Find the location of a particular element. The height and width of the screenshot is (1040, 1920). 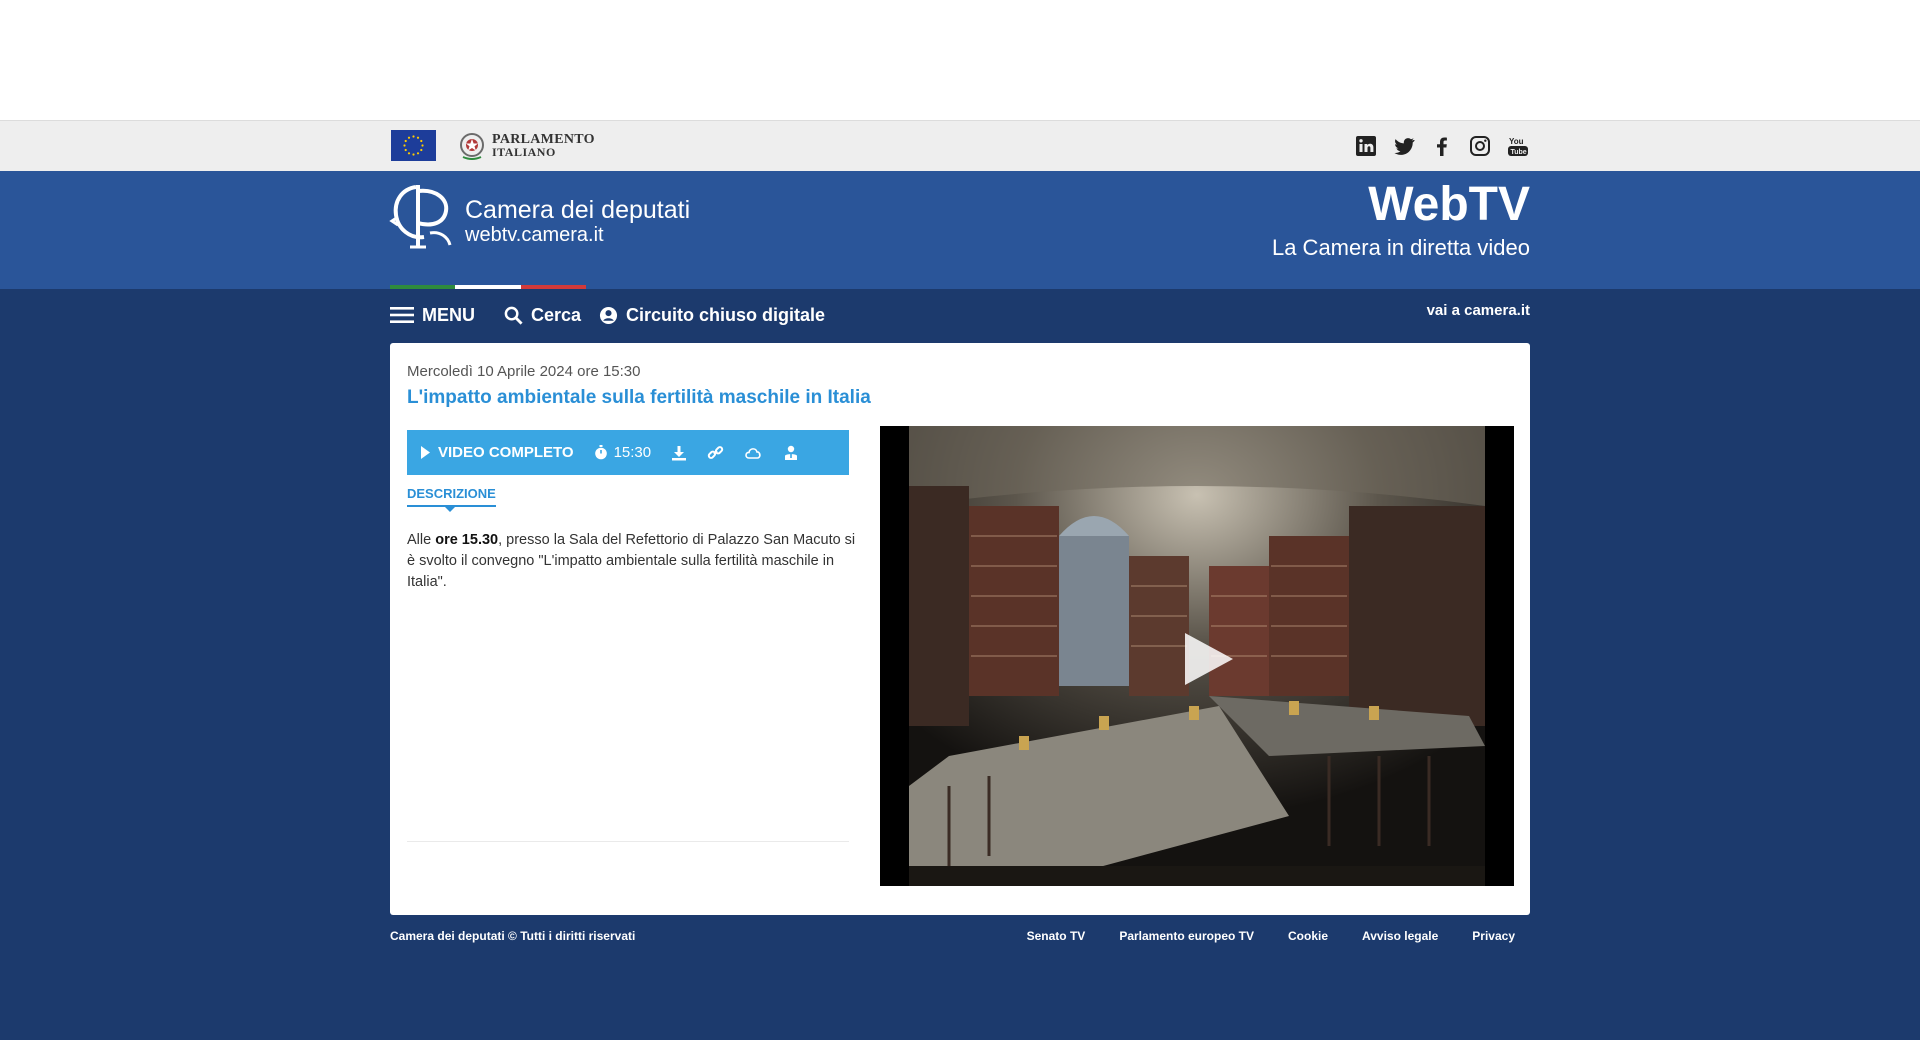

cloud-audio-button is located at coordinates (754, 453).